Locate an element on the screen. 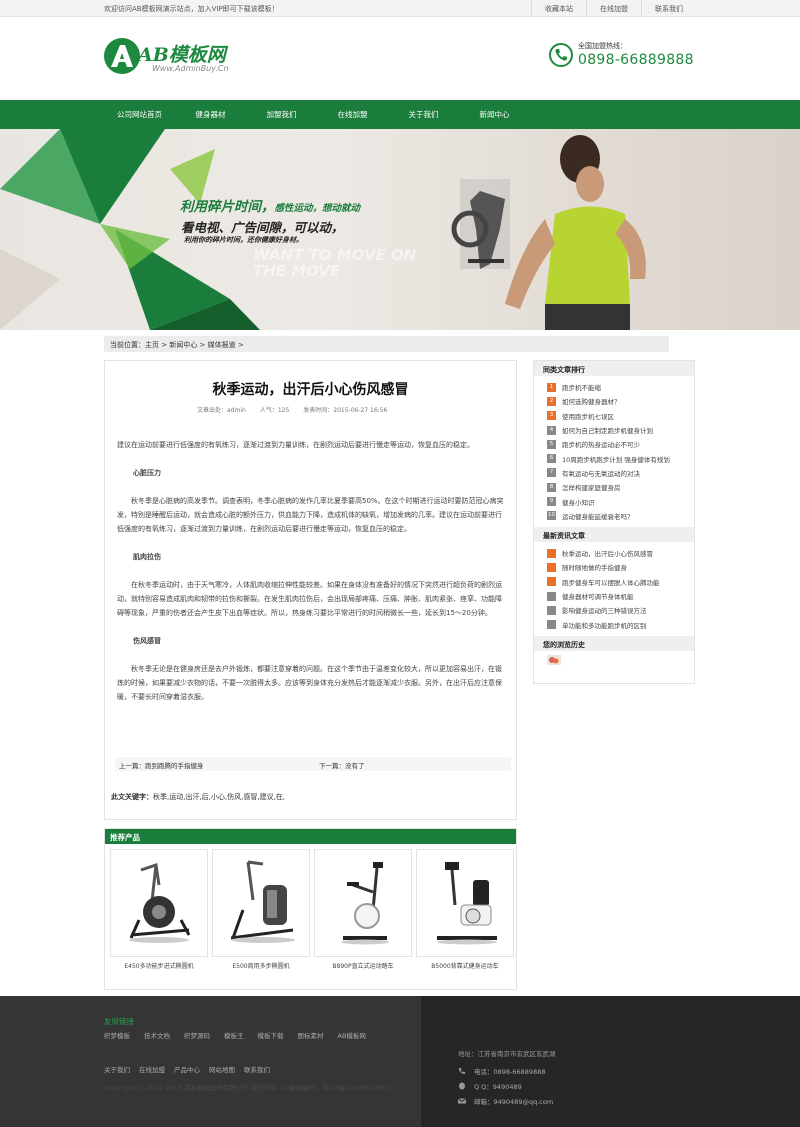 This screenshot has height=1127, width=800. list-item: 6 10周跑步机跑步计划 强身健体有规划 is located at coordinates (620, 458).